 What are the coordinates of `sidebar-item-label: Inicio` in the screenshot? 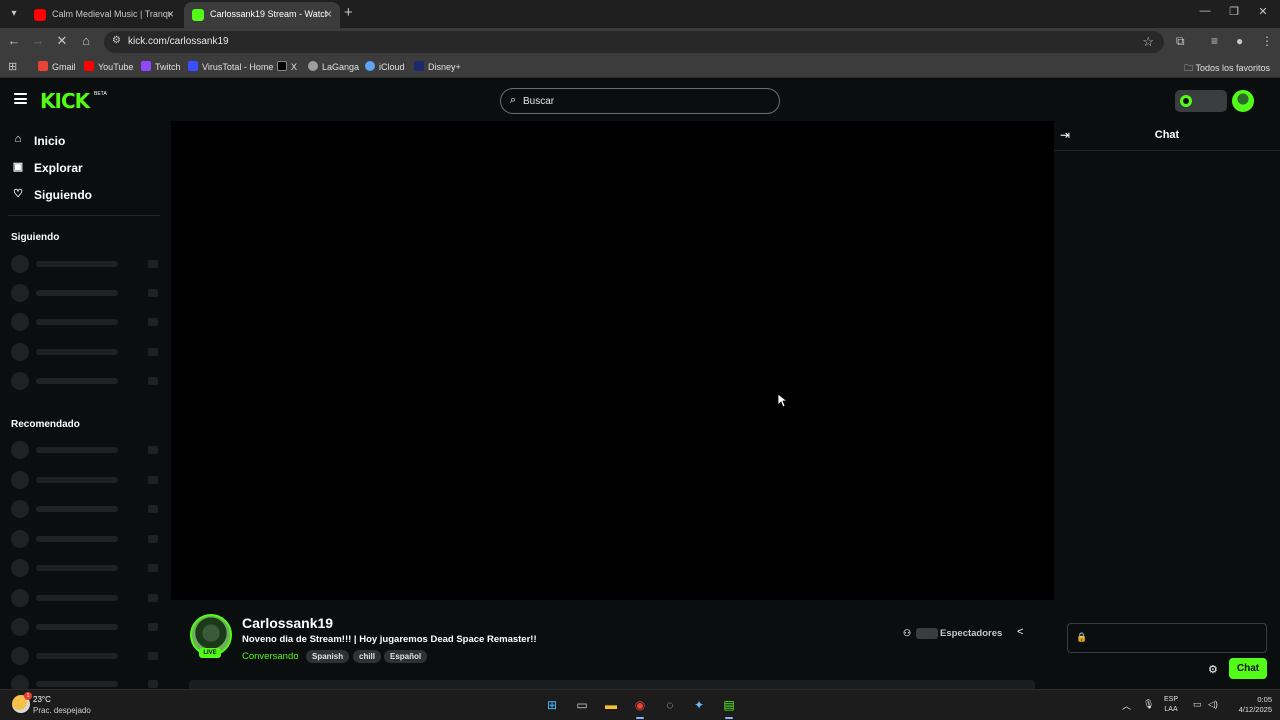 It's located at (50, 141).